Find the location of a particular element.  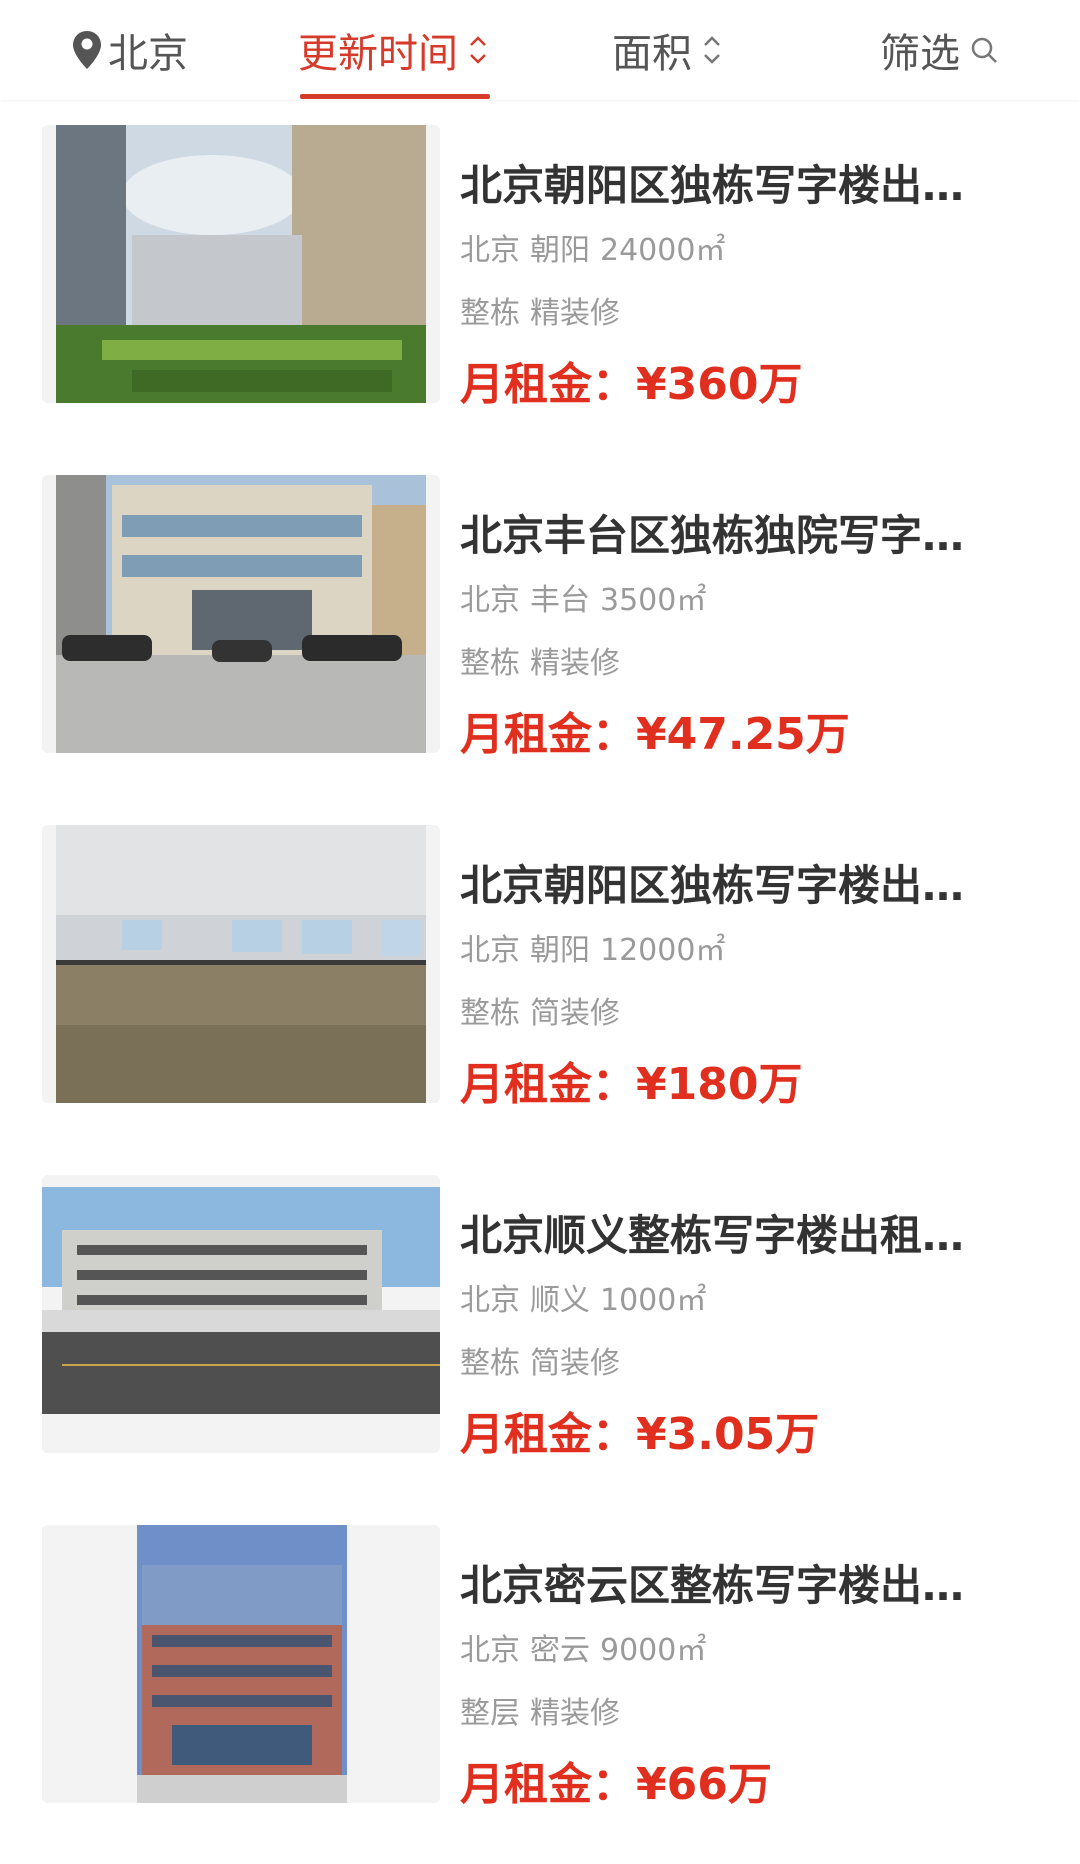

listing-location-area: 北京 顺义 1000㎡ is located at coordinates (583, 1297).